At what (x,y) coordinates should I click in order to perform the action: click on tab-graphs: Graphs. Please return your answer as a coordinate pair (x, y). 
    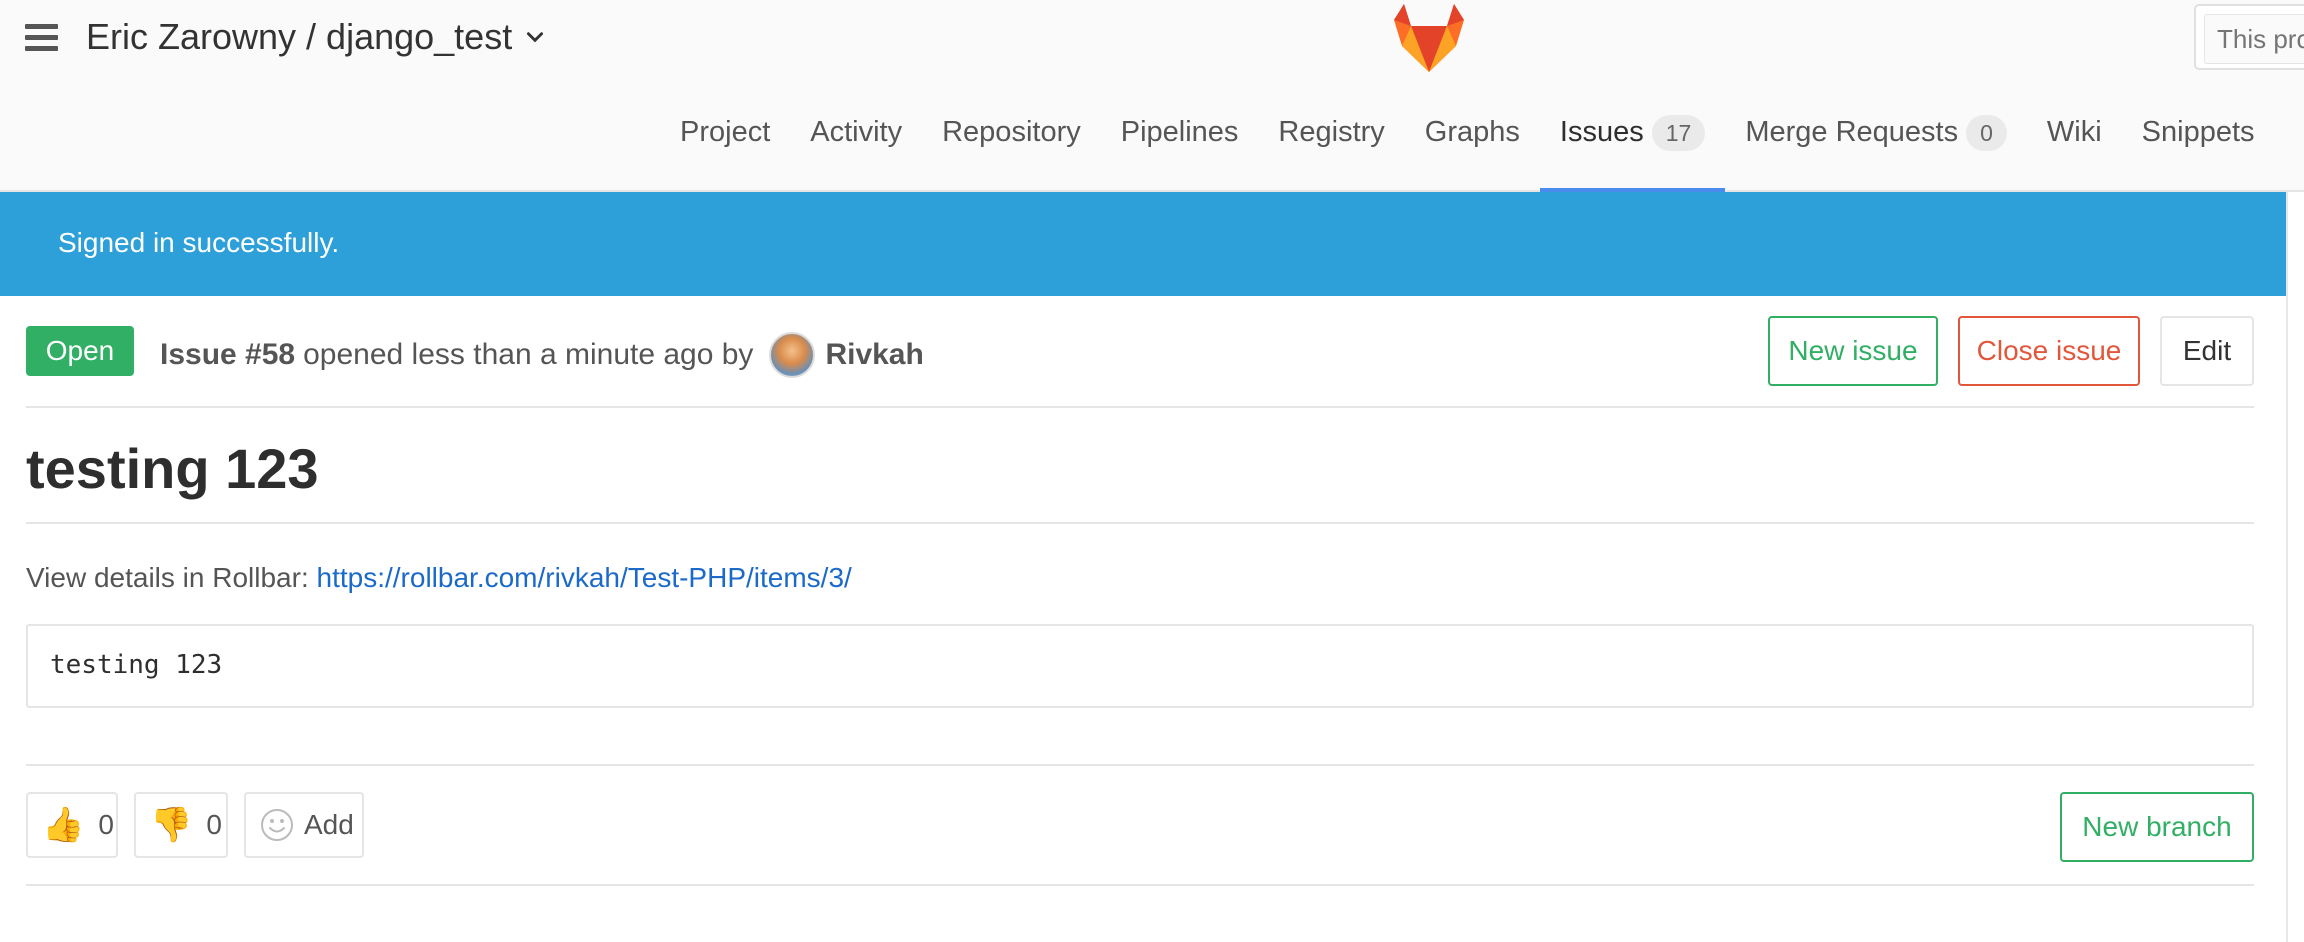
    Looking at the image, I should click on (1472, 149).